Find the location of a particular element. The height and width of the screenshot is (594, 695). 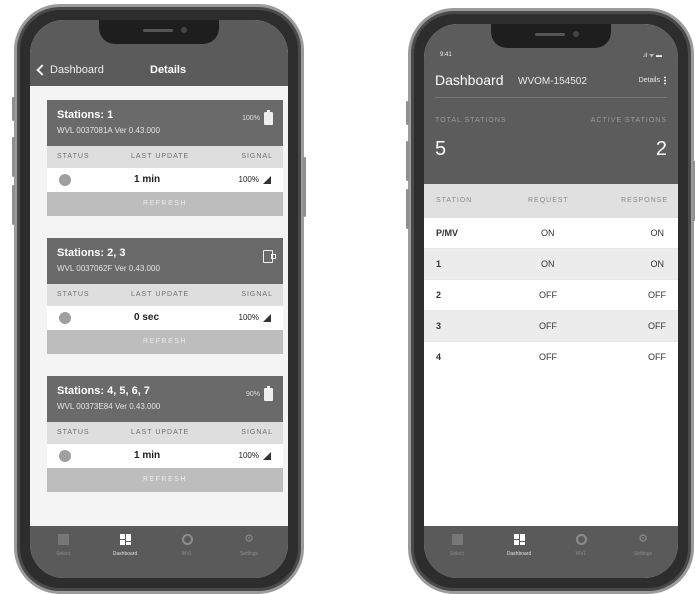

active-stations-label: ACTIVE STATIONS is located at coordinates (628, 120).